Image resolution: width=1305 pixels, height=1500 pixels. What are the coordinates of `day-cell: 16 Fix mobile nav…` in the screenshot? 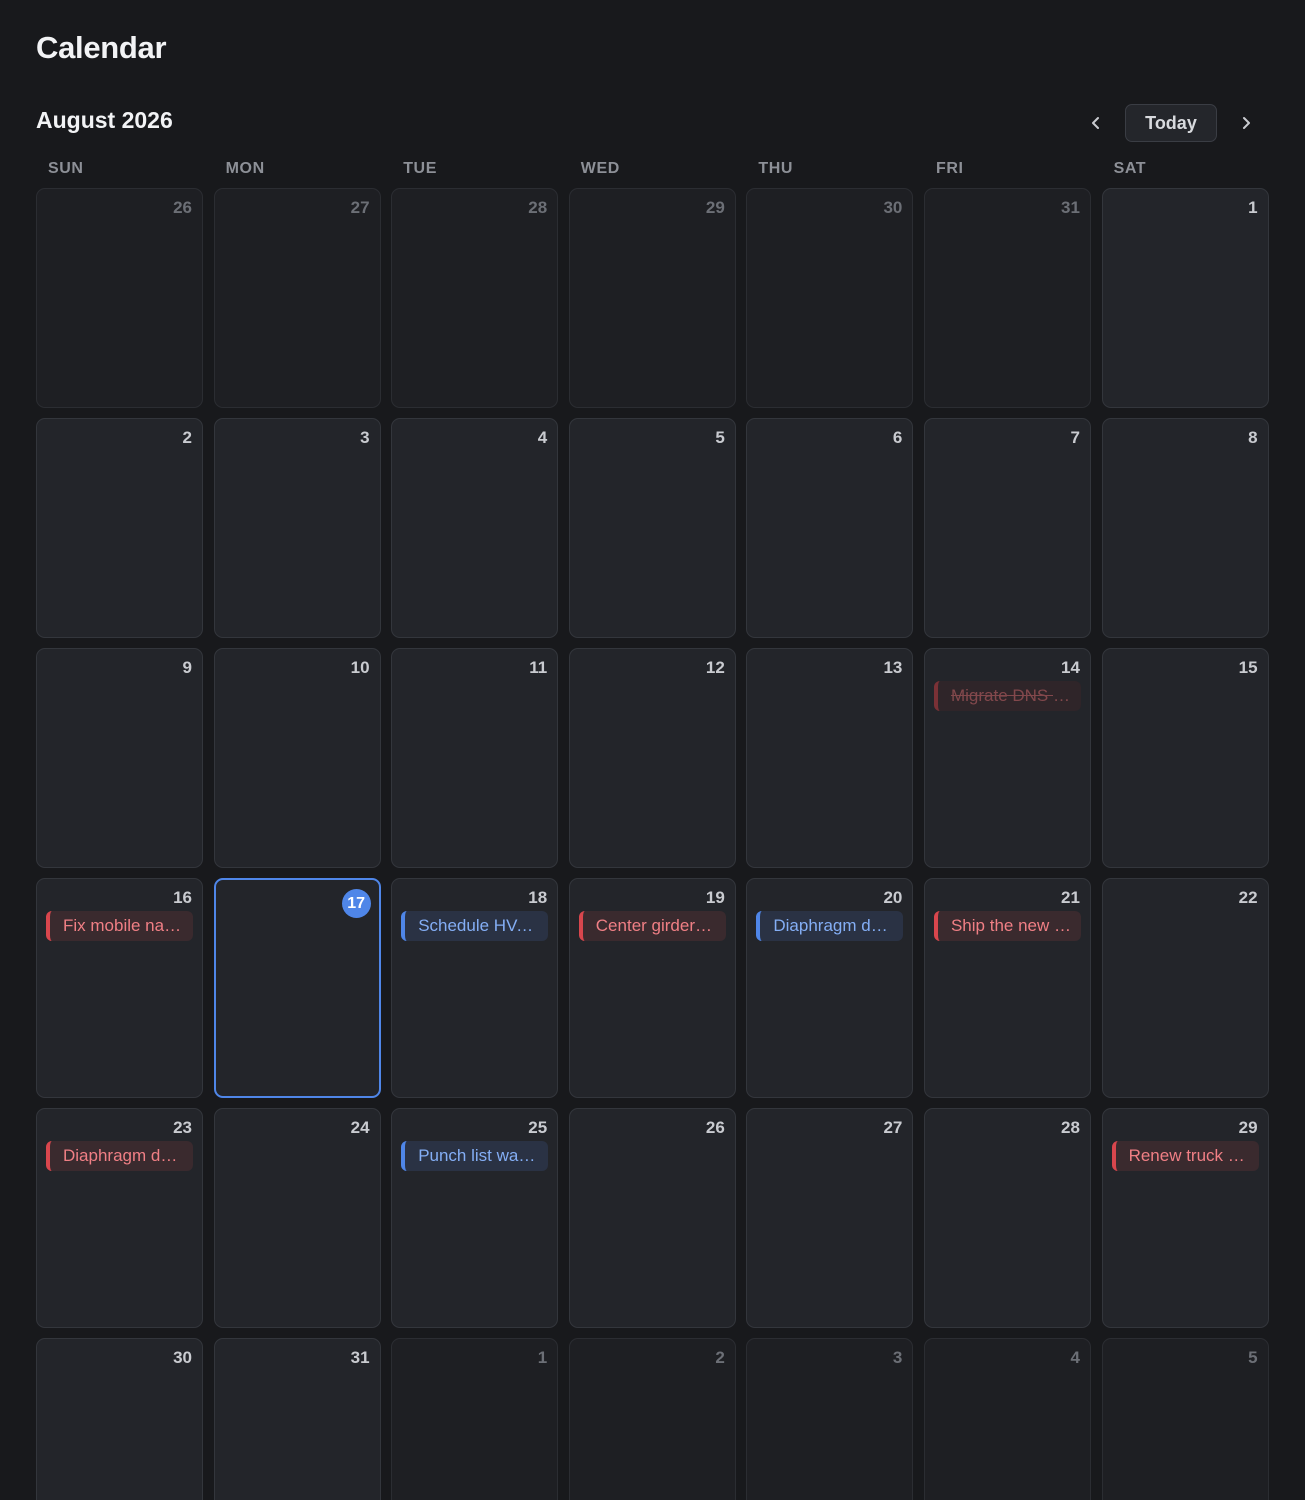 It's located at (119, 988).